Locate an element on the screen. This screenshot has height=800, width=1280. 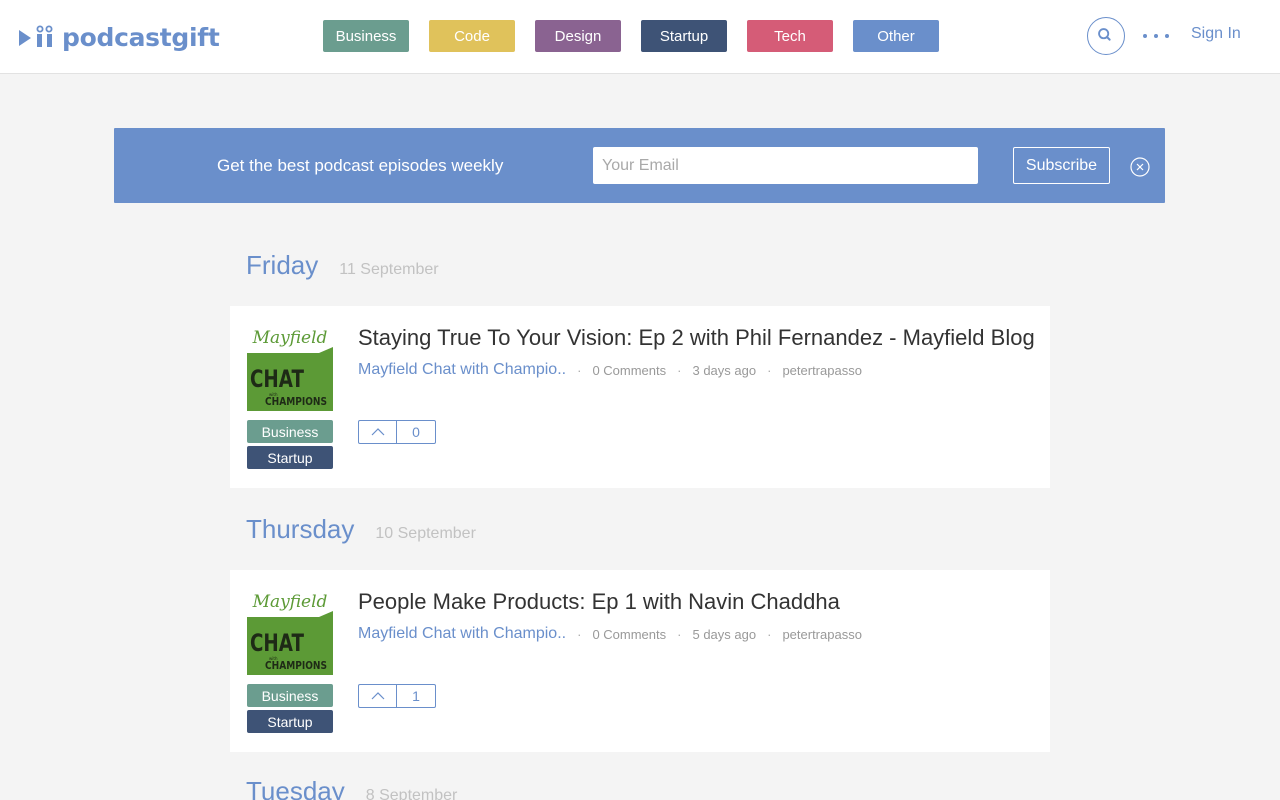
sign-in-link: Sign In is located at coordinates (1216, 34).